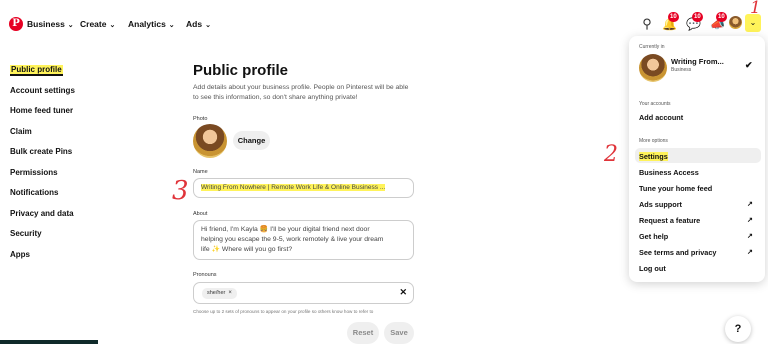 Image resolution: width=768 pixels, height=344 pixels. Describe the element at coordinates (42, 115) in the screenshot. I see `sidebar-item-home-feed-tuner: Home feed tuner` at that location.